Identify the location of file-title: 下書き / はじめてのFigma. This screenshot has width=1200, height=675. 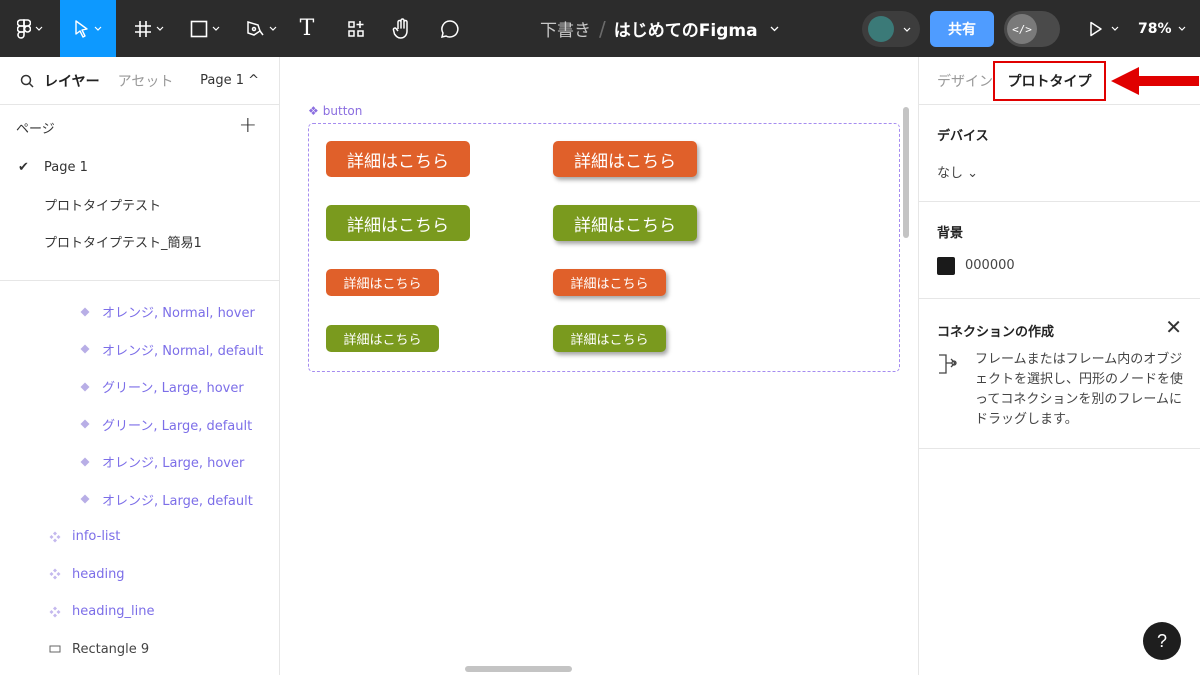
(659, 28).